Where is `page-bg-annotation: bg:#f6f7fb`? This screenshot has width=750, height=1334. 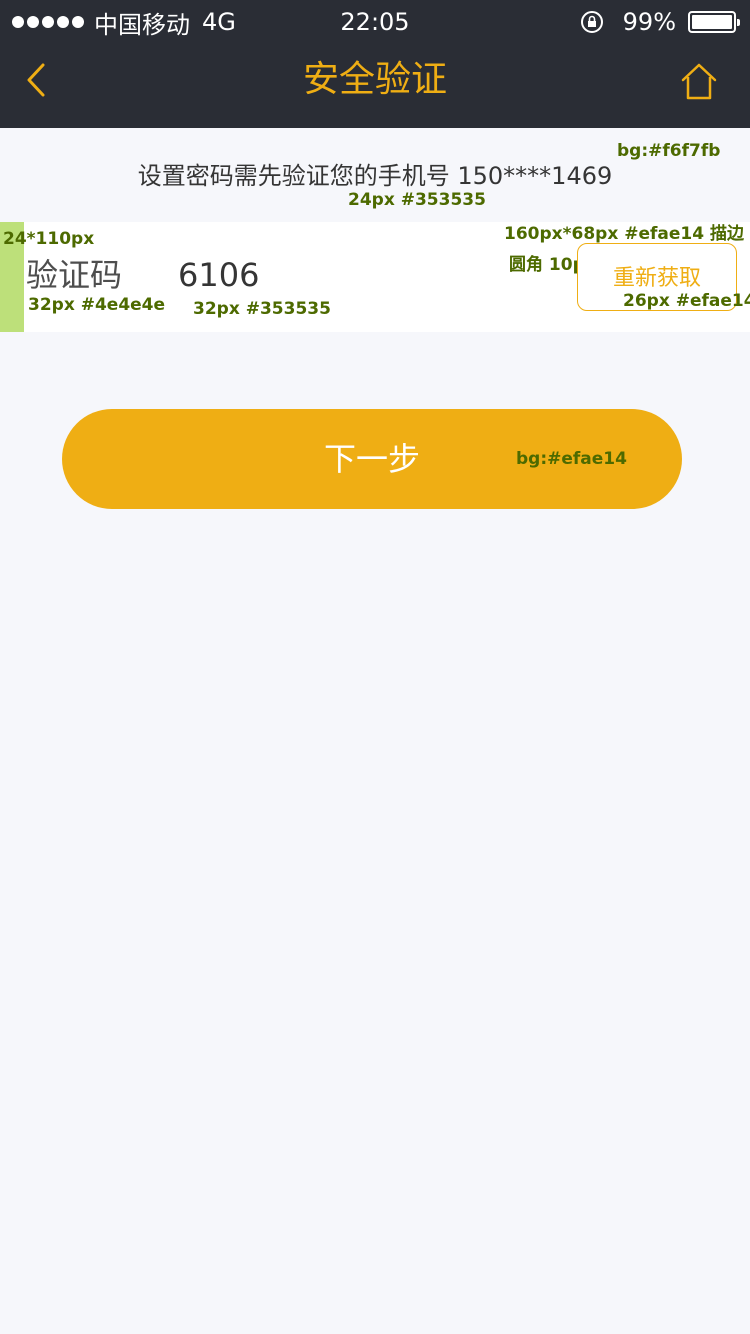 page-bg-annotation: bg:#f6f7fb is located at coordinates (669, 151).